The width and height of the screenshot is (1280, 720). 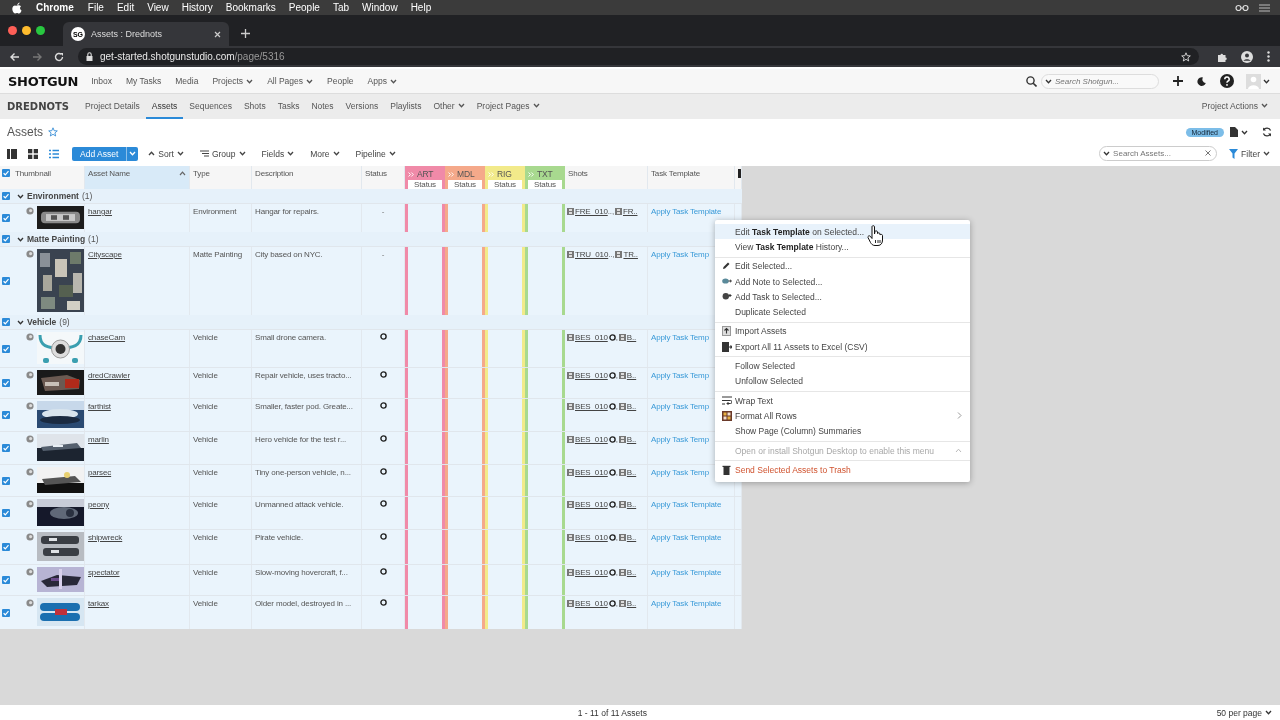 I want to click on nav-link: All Pages, so click(x=290, y=81).